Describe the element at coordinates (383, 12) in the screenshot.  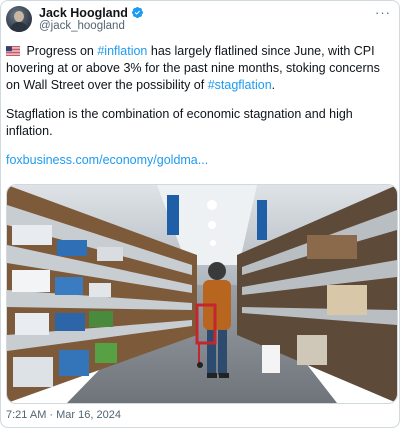
I see `more-options-icon: ···` at that location.